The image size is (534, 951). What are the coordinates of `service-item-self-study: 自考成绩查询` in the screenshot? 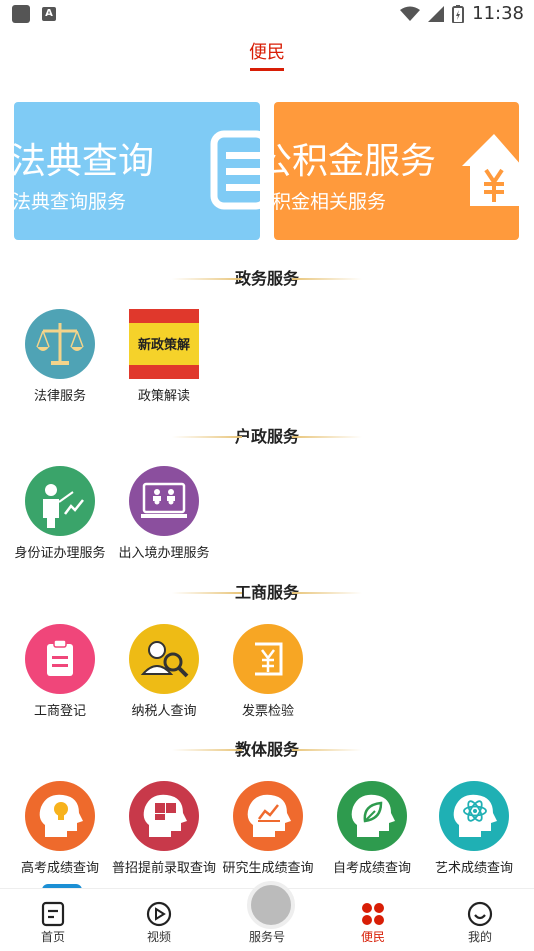 It's located at (372, 831).